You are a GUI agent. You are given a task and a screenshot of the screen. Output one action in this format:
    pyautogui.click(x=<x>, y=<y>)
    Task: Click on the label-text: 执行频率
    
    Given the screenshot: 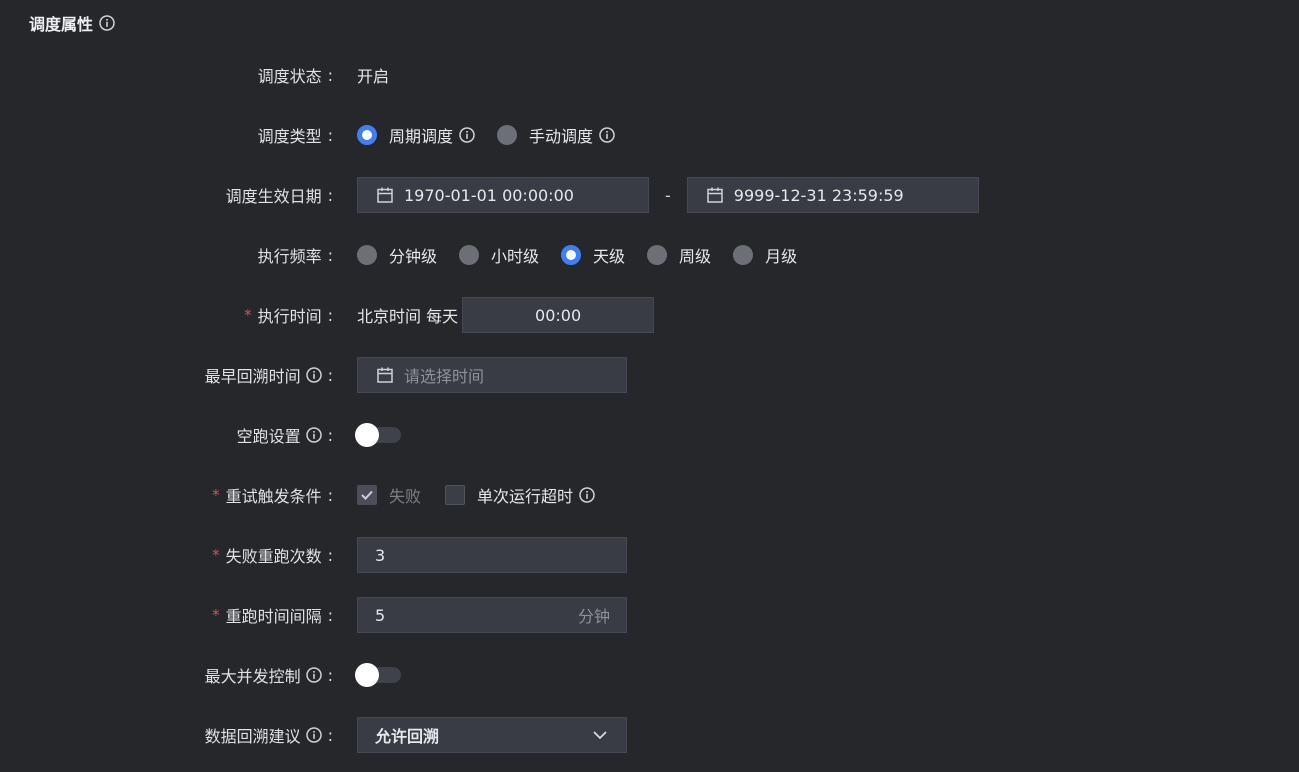 What is the action you would take?
    pyautogui.click(x=289, y=256)
    